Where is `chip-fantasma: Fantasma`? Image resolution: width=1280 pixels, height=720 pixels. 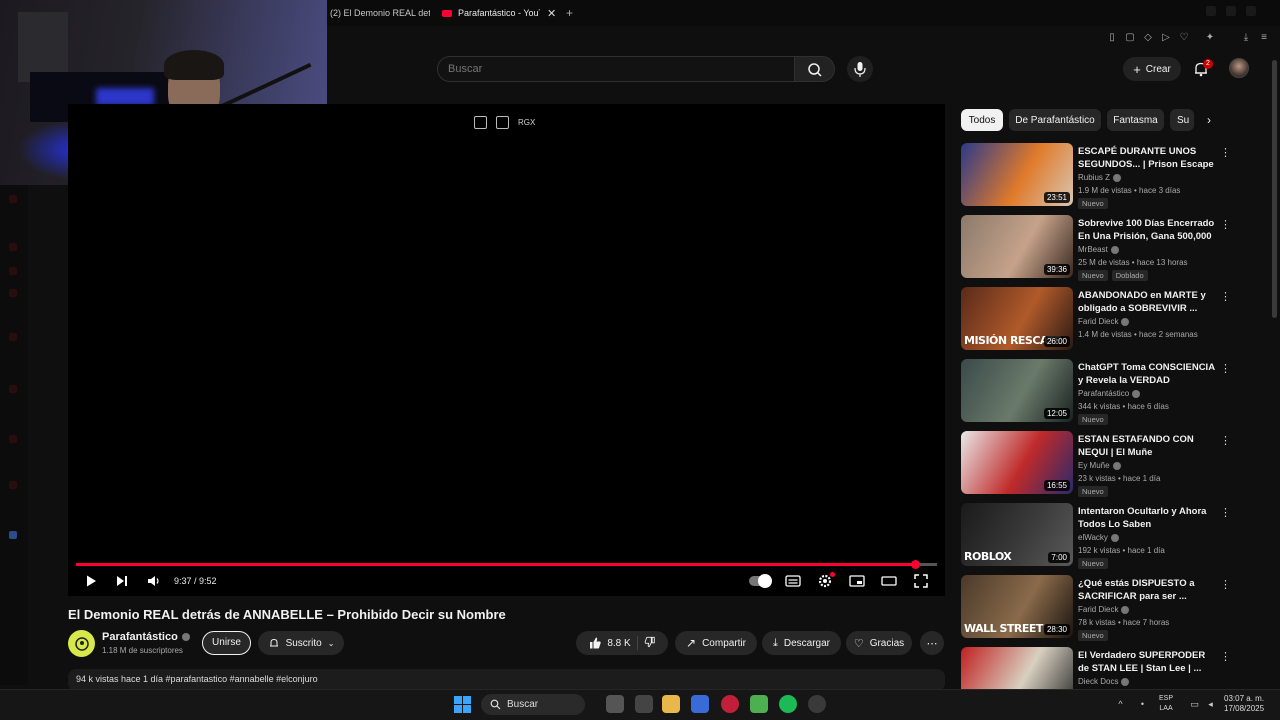 chip-fantasma: Fantasma is located at coordinates (1135, 120).